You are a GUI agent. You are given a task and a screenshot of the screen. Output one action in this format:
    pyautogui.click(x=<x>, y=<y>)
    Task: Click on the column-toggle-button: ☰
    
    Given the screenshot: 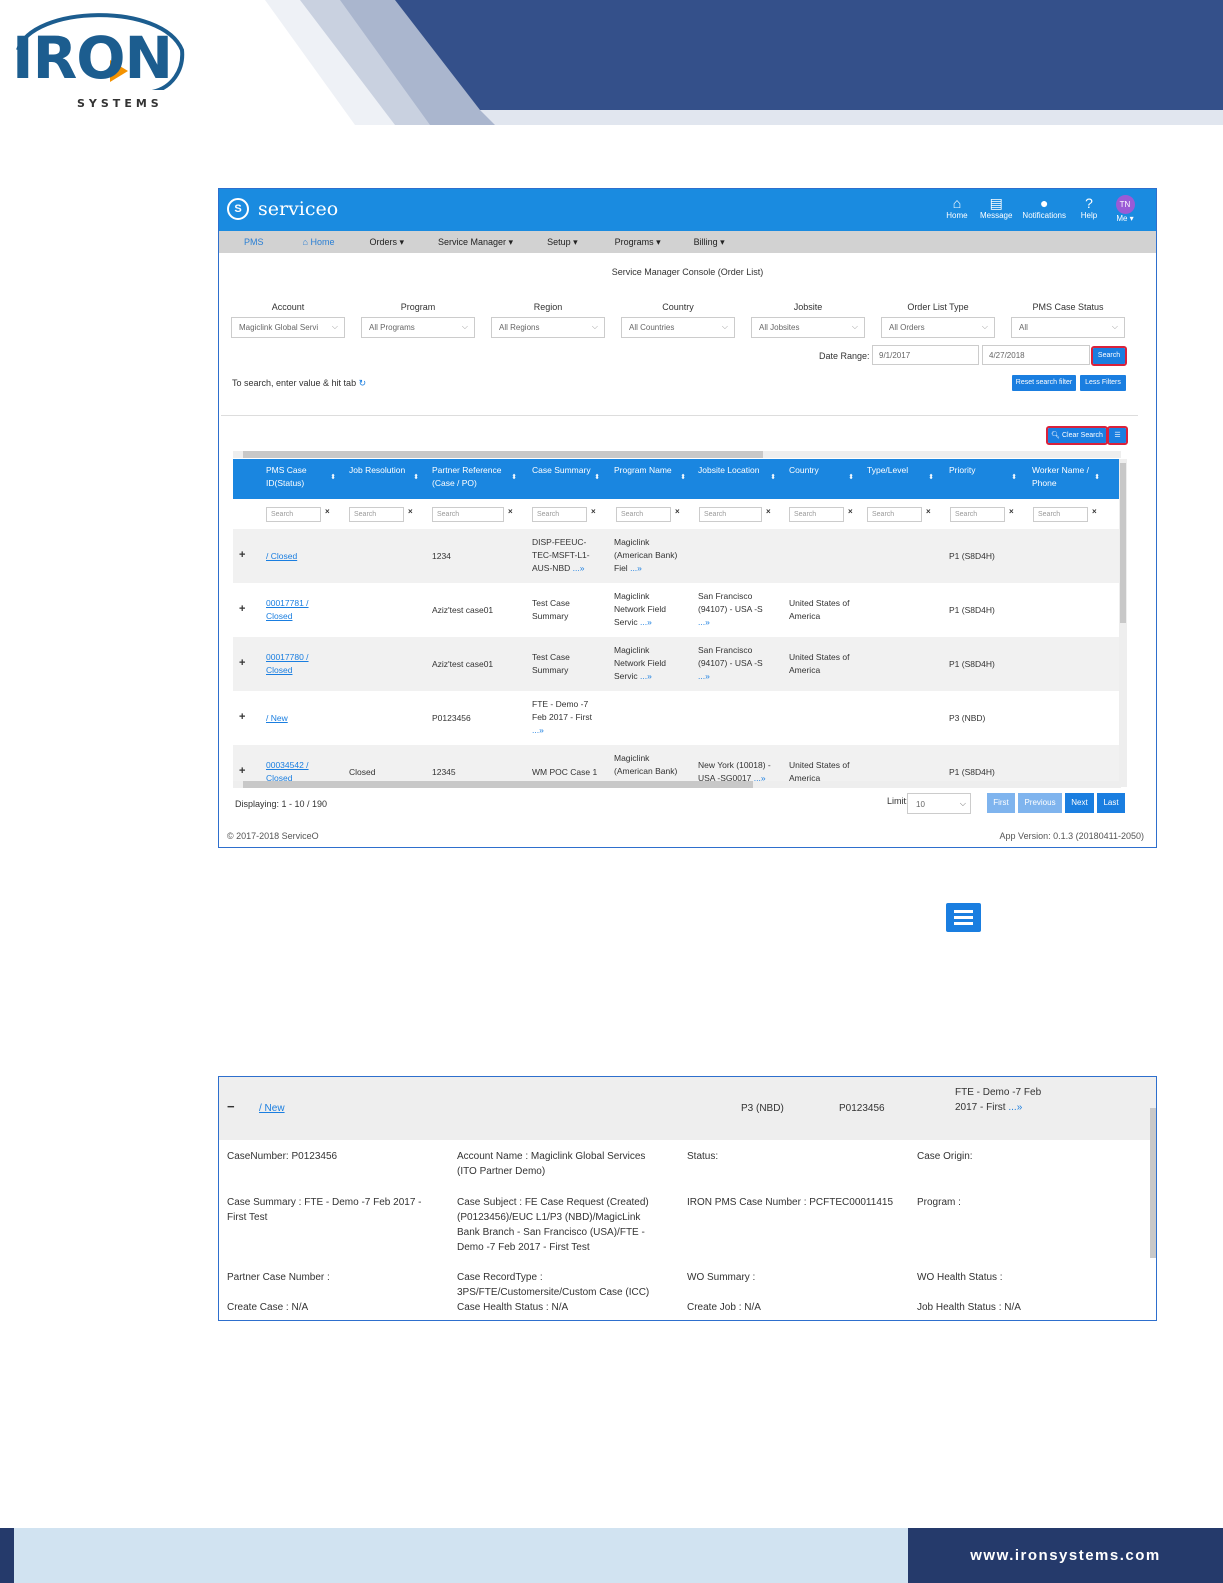 What is the action you would take?
    pyautogui.click(x=1117, y=435)
    